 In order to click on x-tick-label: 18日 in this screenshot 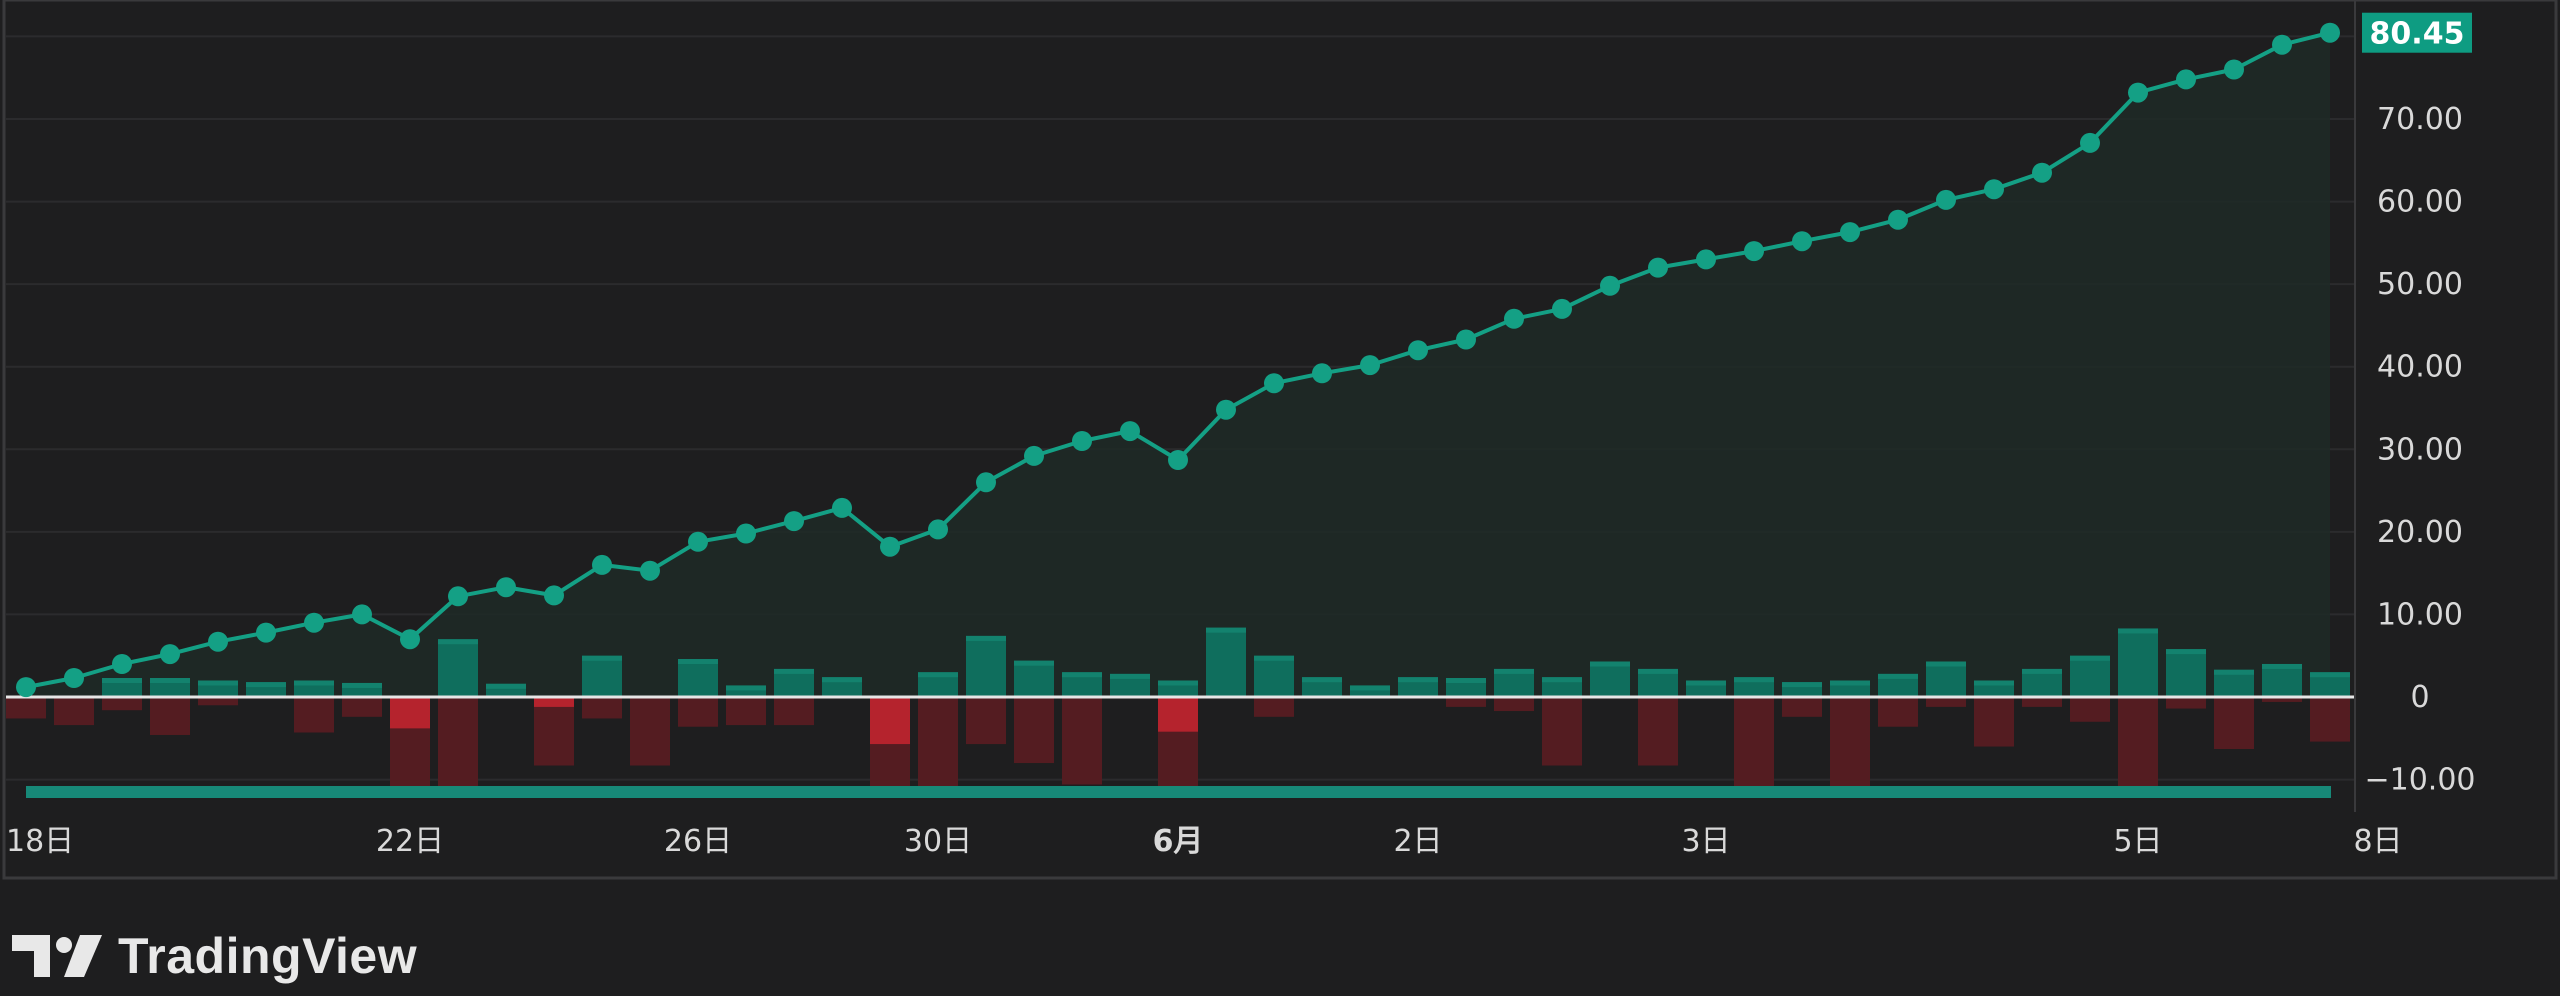, I will do `click(40, 841)`.